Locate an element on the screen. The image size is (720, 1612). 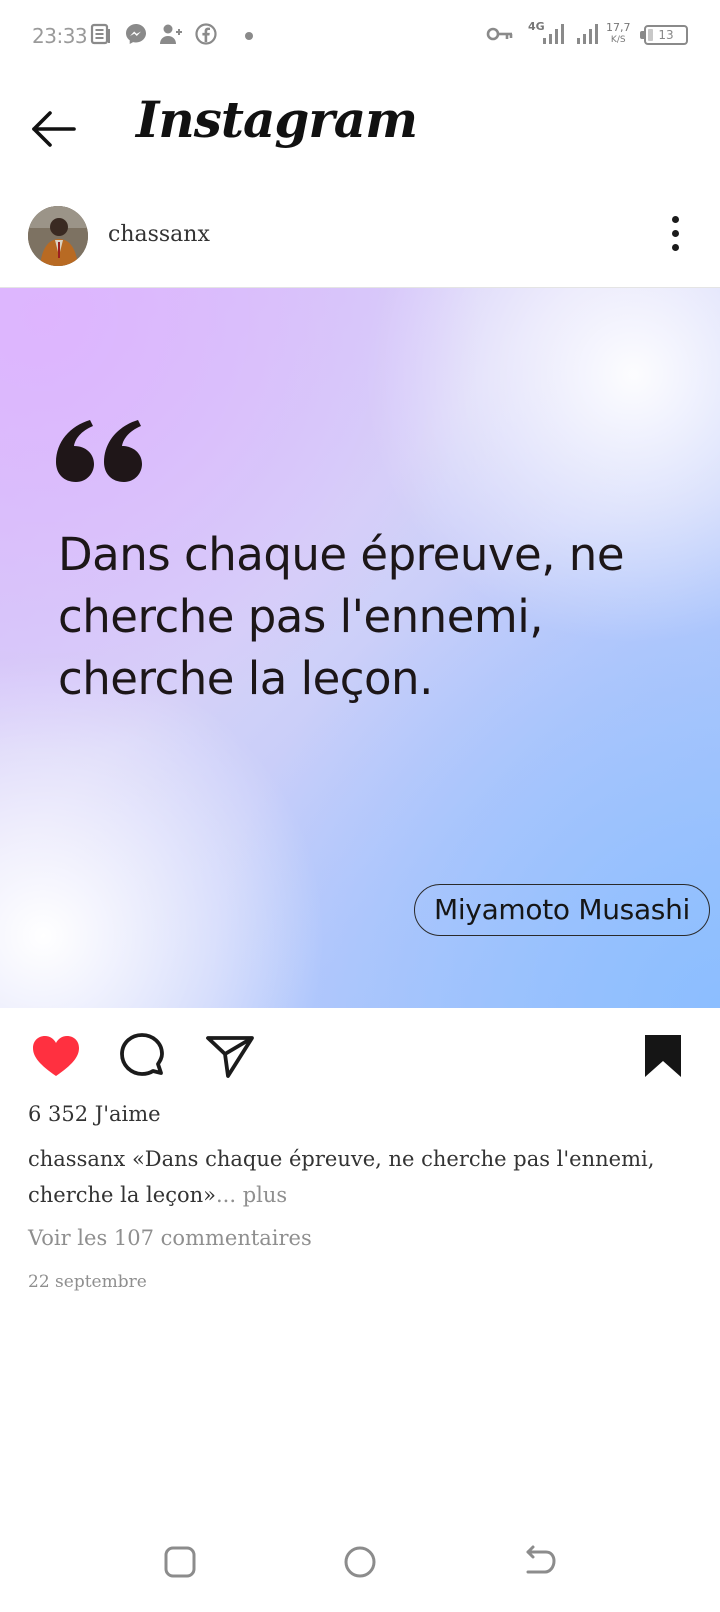
post-date: 22 septembre is located at coordinates (87, 1282).